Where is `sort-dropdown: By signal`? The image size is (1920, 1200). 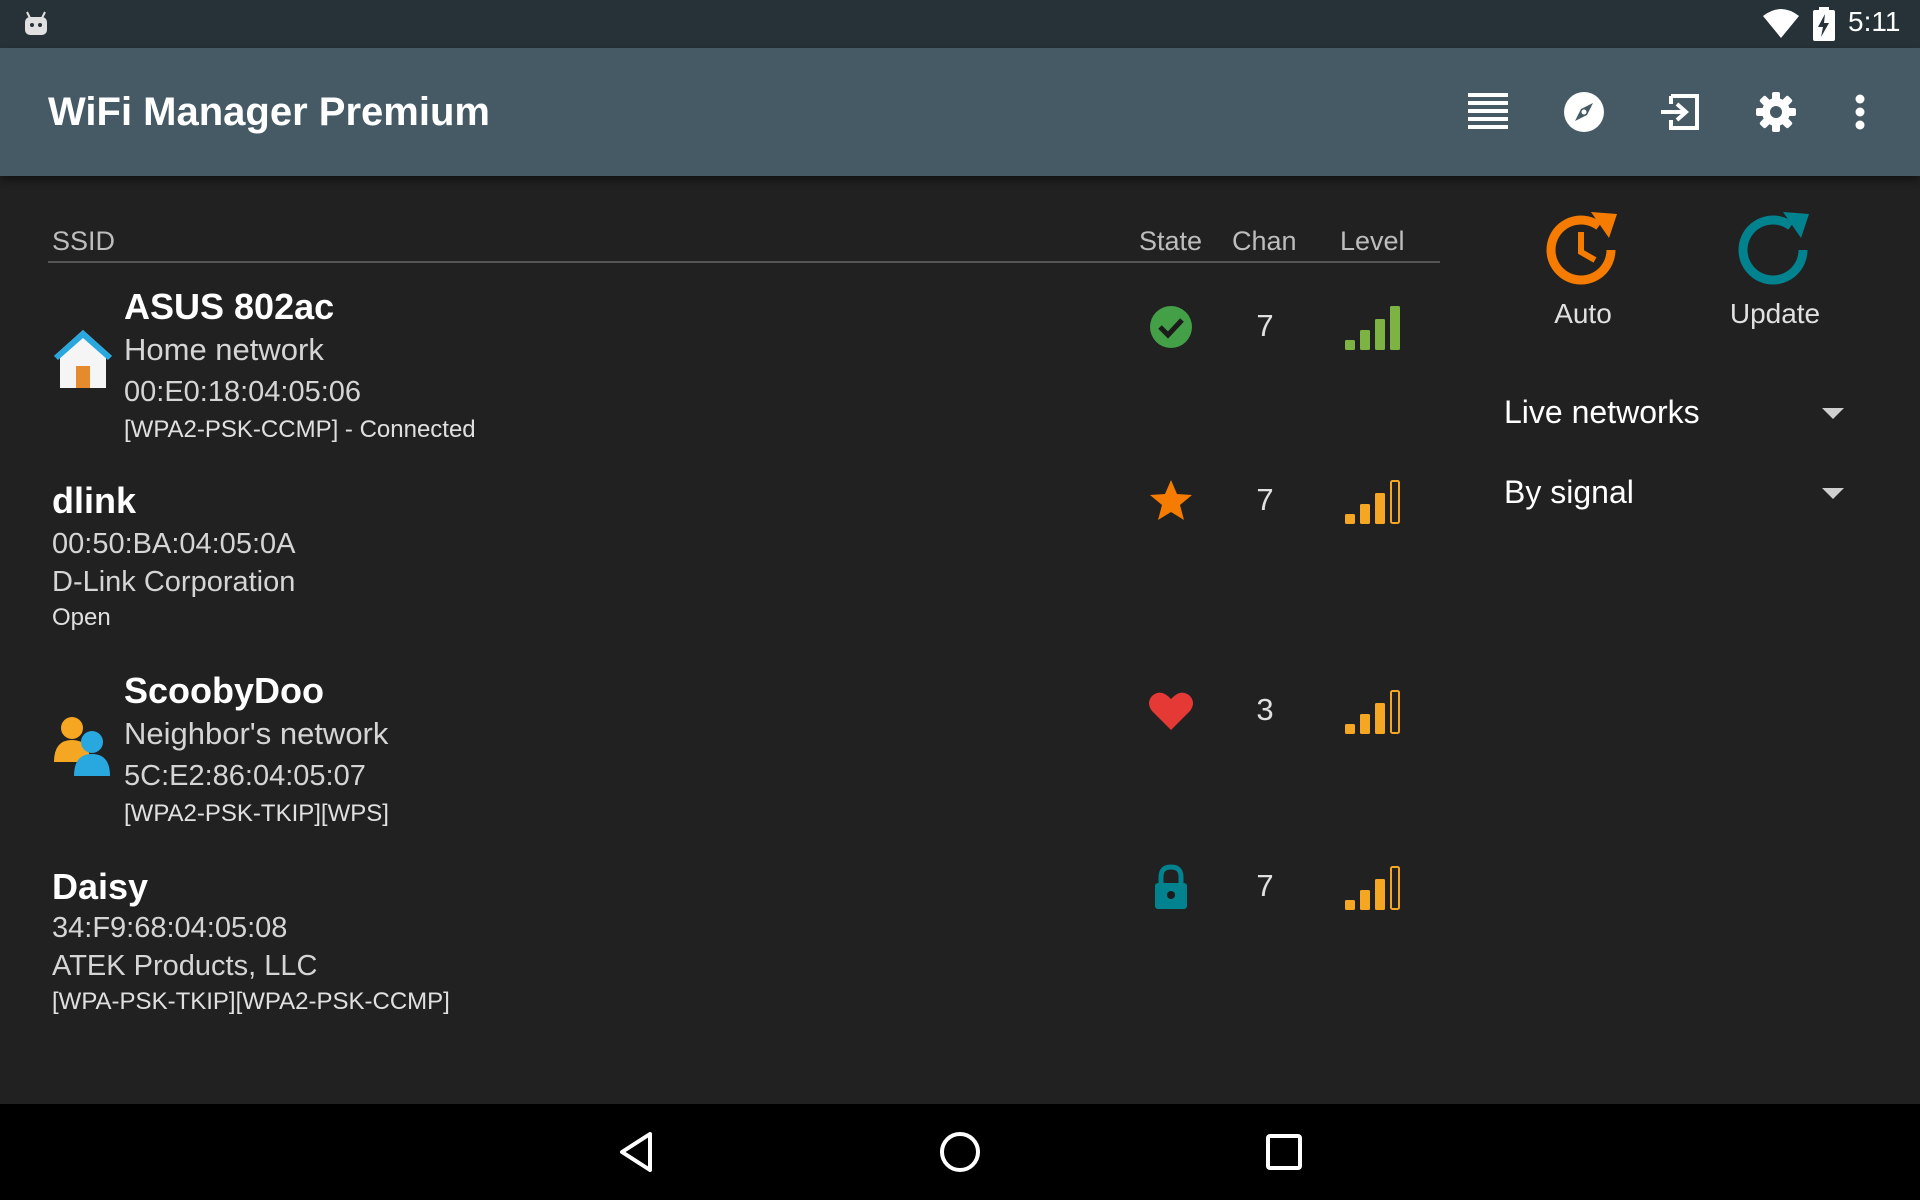
sort-dropdown: By signal is located at coordinates (1674, 494).